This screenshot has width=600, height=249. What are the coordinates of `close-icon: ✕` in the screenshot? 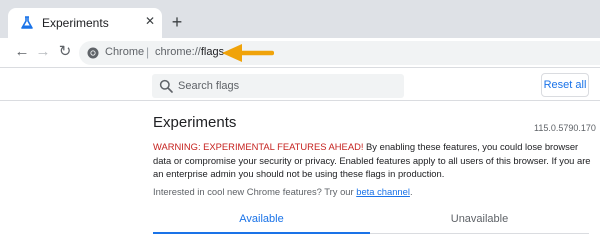 It's located at (150, 21).